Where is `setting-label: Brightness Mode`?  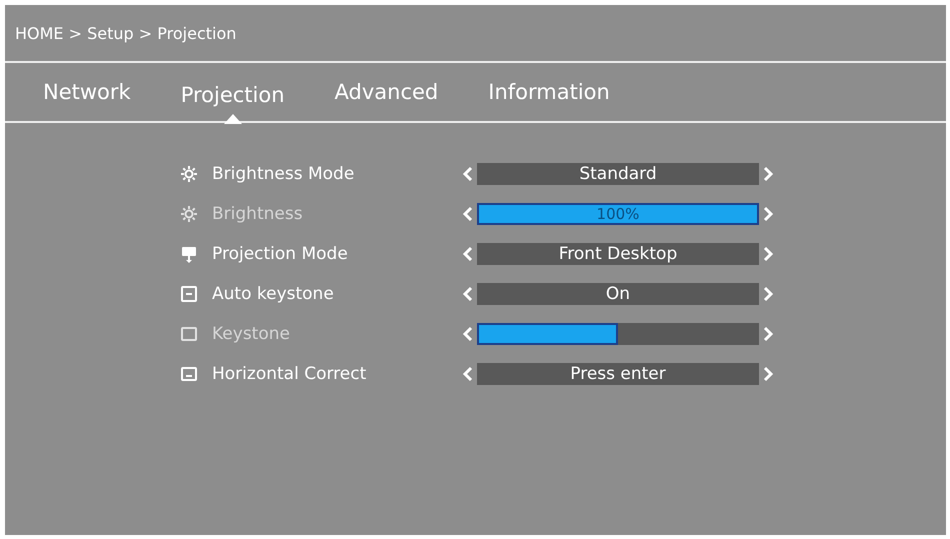 setting-label: Brightness Mode is located at coordinates (284, 174).